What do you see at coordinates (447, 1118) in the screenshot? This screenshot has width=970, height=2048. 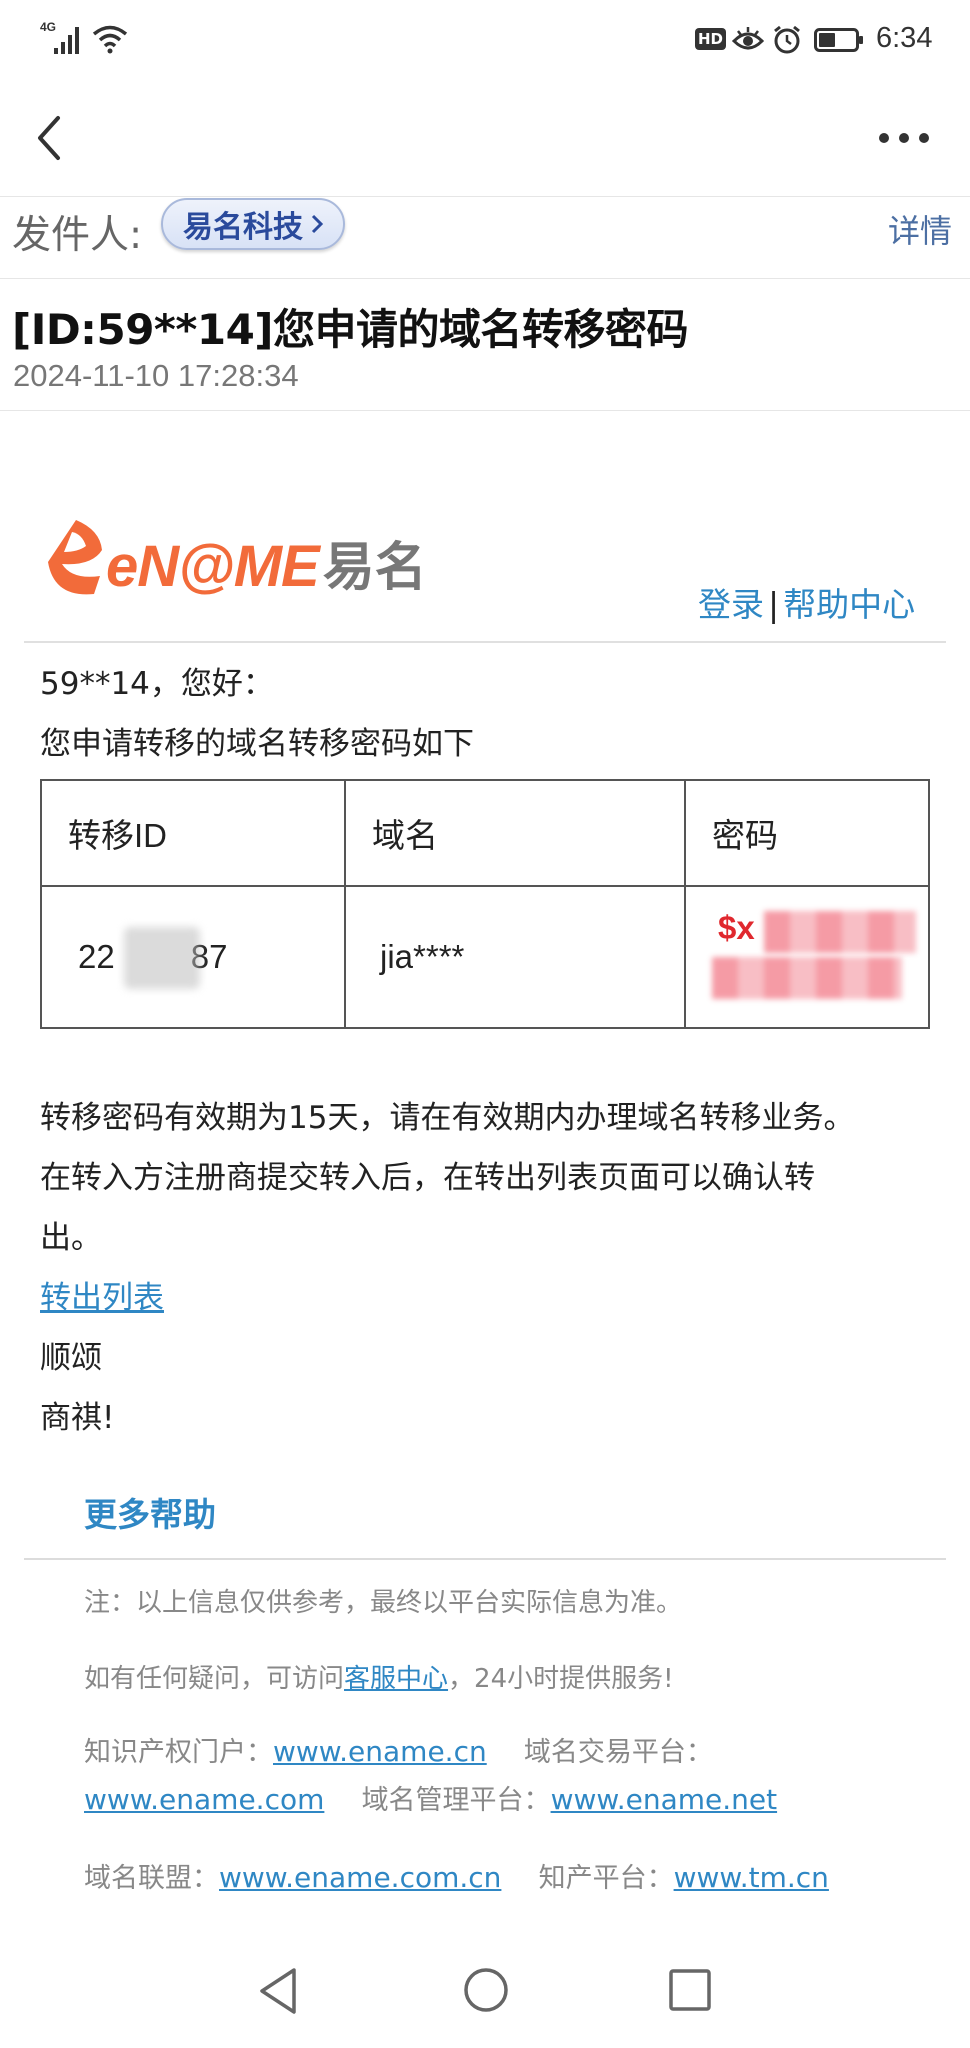 I see `validity-paragraph: 转移密码有效期为15天，请在有效期内办理域名转移业务。` at bounding box center [447, 1118].